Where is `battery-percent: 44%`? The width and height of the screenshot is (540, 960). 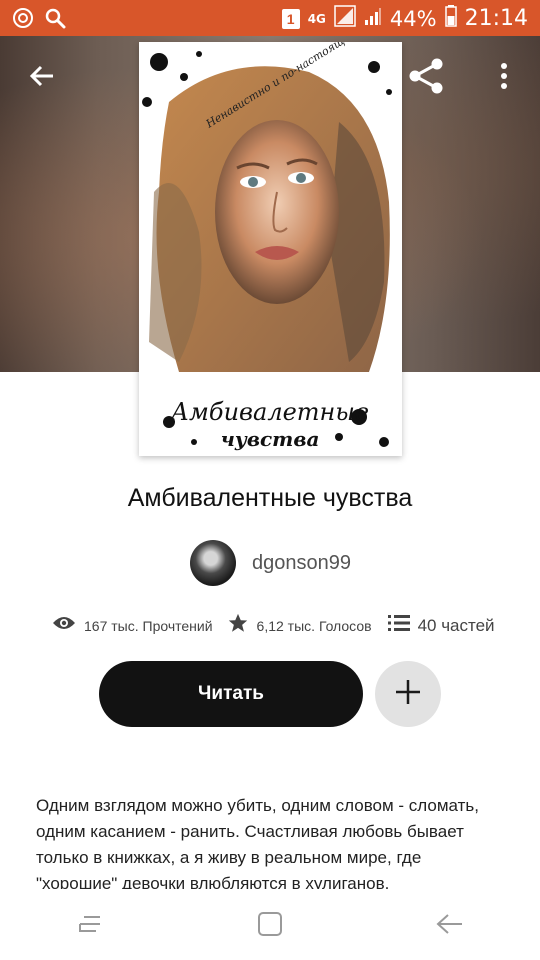 battery-percent: 44% is located at coordinates (413, 18).